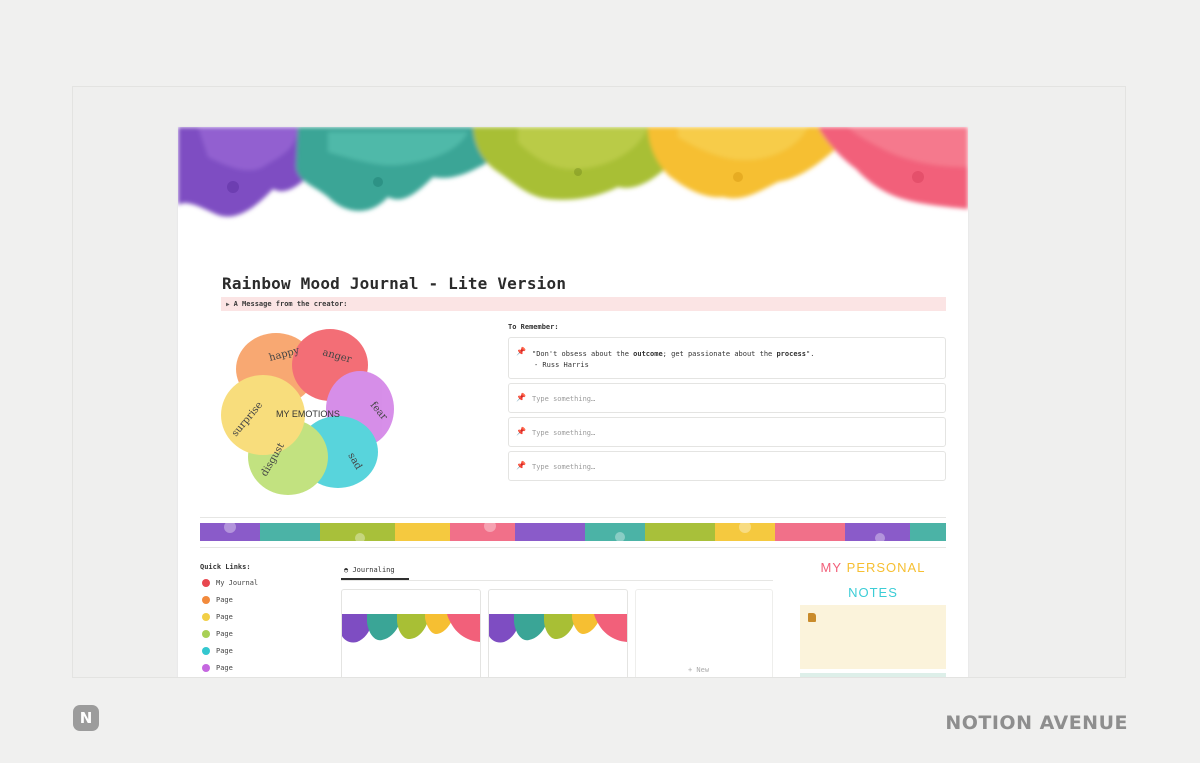  What do you see at coordinates (699, 670) in the screenshot?
I see `new-label: + New` at bounding box center [699, 670].